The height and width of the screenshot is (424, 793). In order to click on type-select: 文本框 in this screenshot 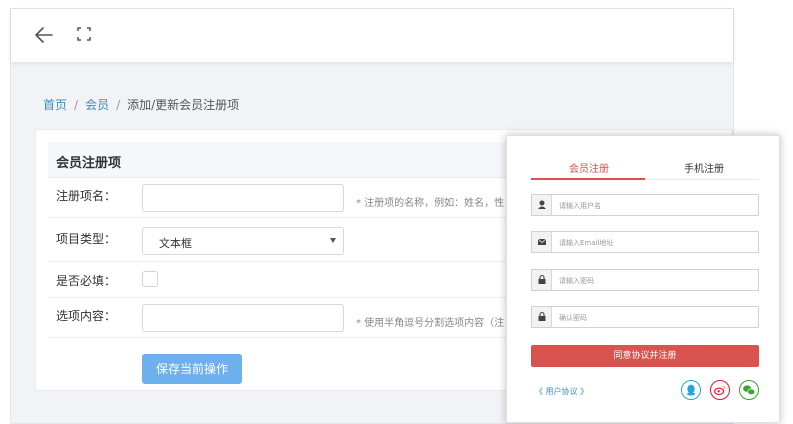, I will do `click(243, 241)`.